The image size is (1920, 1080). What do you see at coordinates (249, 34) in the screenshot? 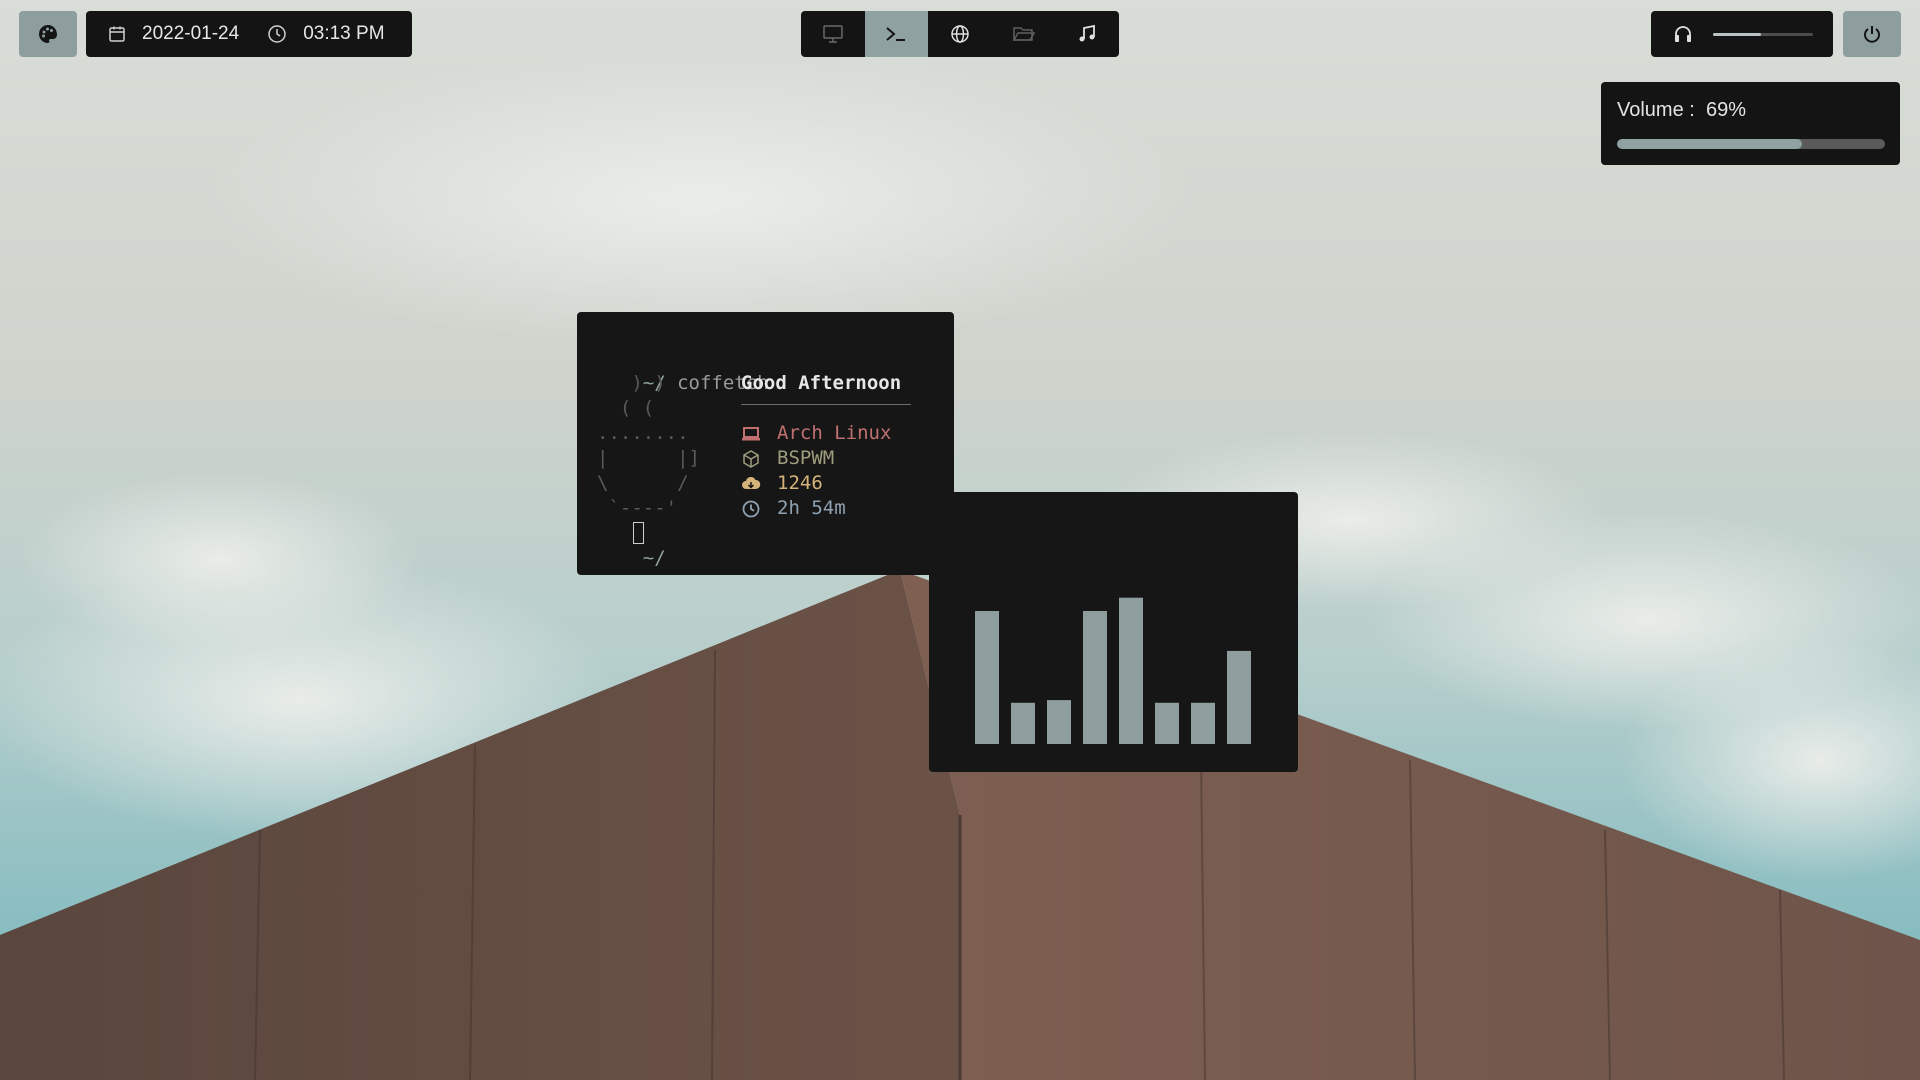
I see `date-time-widget: 2022-01-24 03:13 PM` at bounding box center [249, 34].